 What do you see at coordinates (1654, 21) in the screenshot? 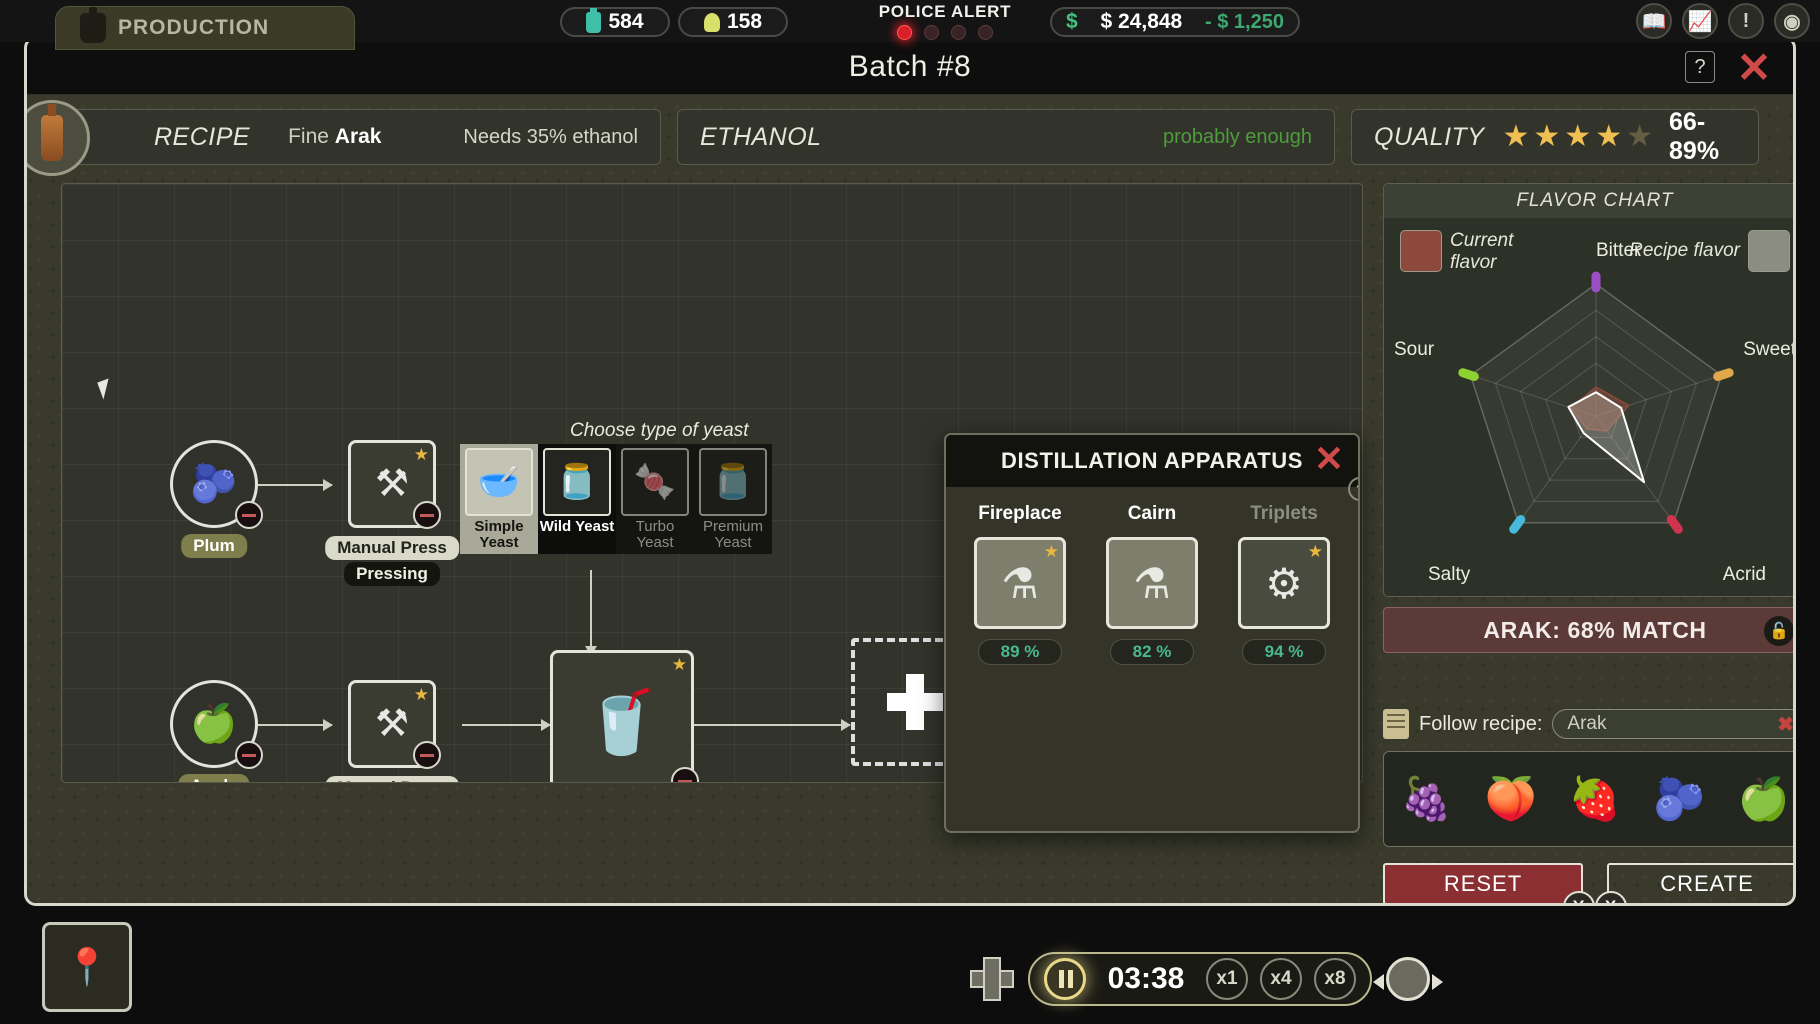
I see `book-icon: 📖` at bounding box center [1654, 21].